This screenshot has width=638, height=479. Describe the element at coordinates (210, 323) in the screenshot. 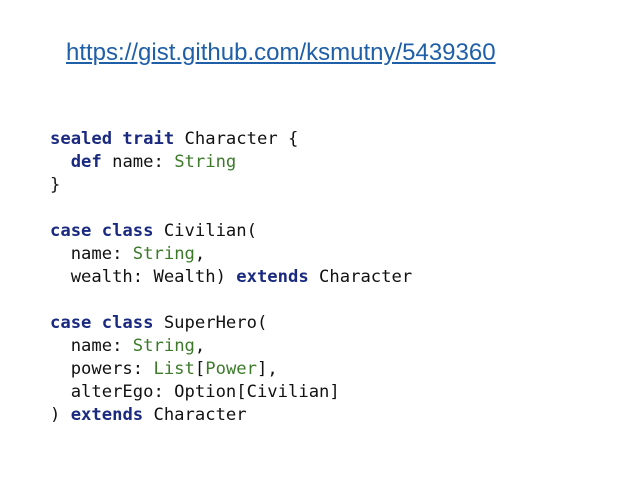

I see `code-text: SuperHero(` at that location.